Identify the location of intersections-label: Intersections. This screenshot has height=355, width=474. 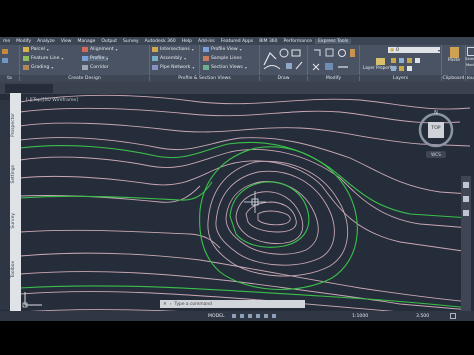
(175, 49).